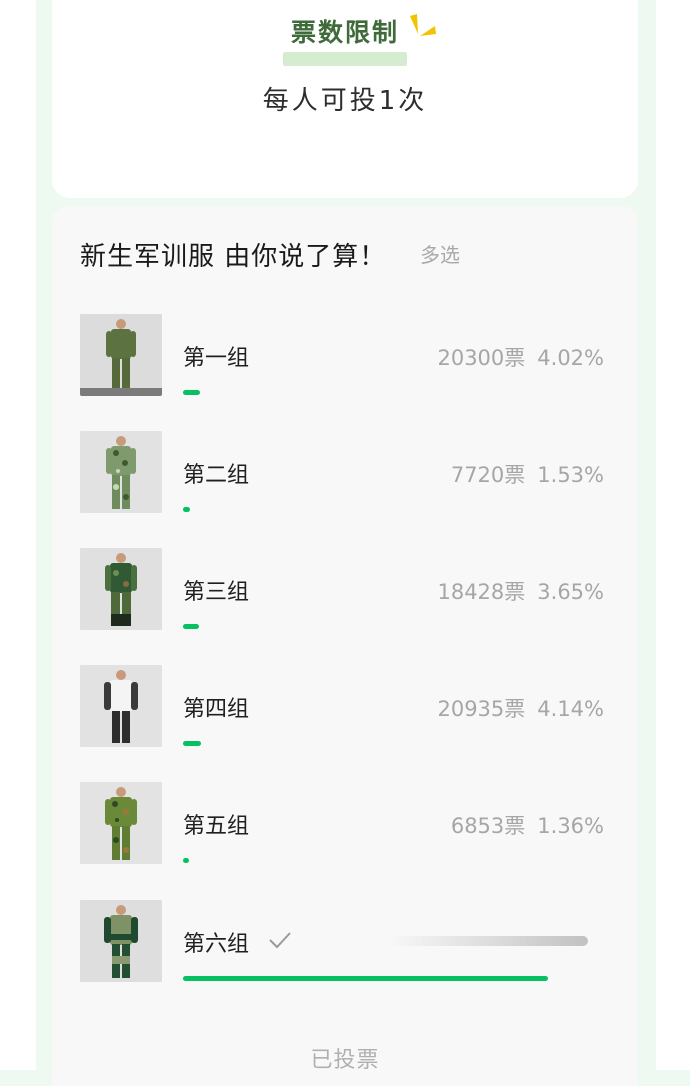 Image resolution: width=690 pixels, height=1086 pixels. I want to click on option-label: 第二组, so click(216, 475).